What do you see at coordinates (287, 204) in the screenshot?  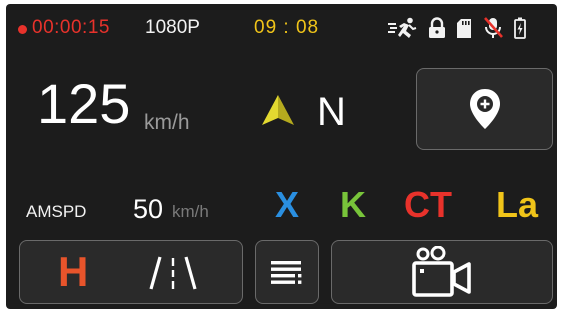 I see `band-x: X` at bounding box center [287, 204].